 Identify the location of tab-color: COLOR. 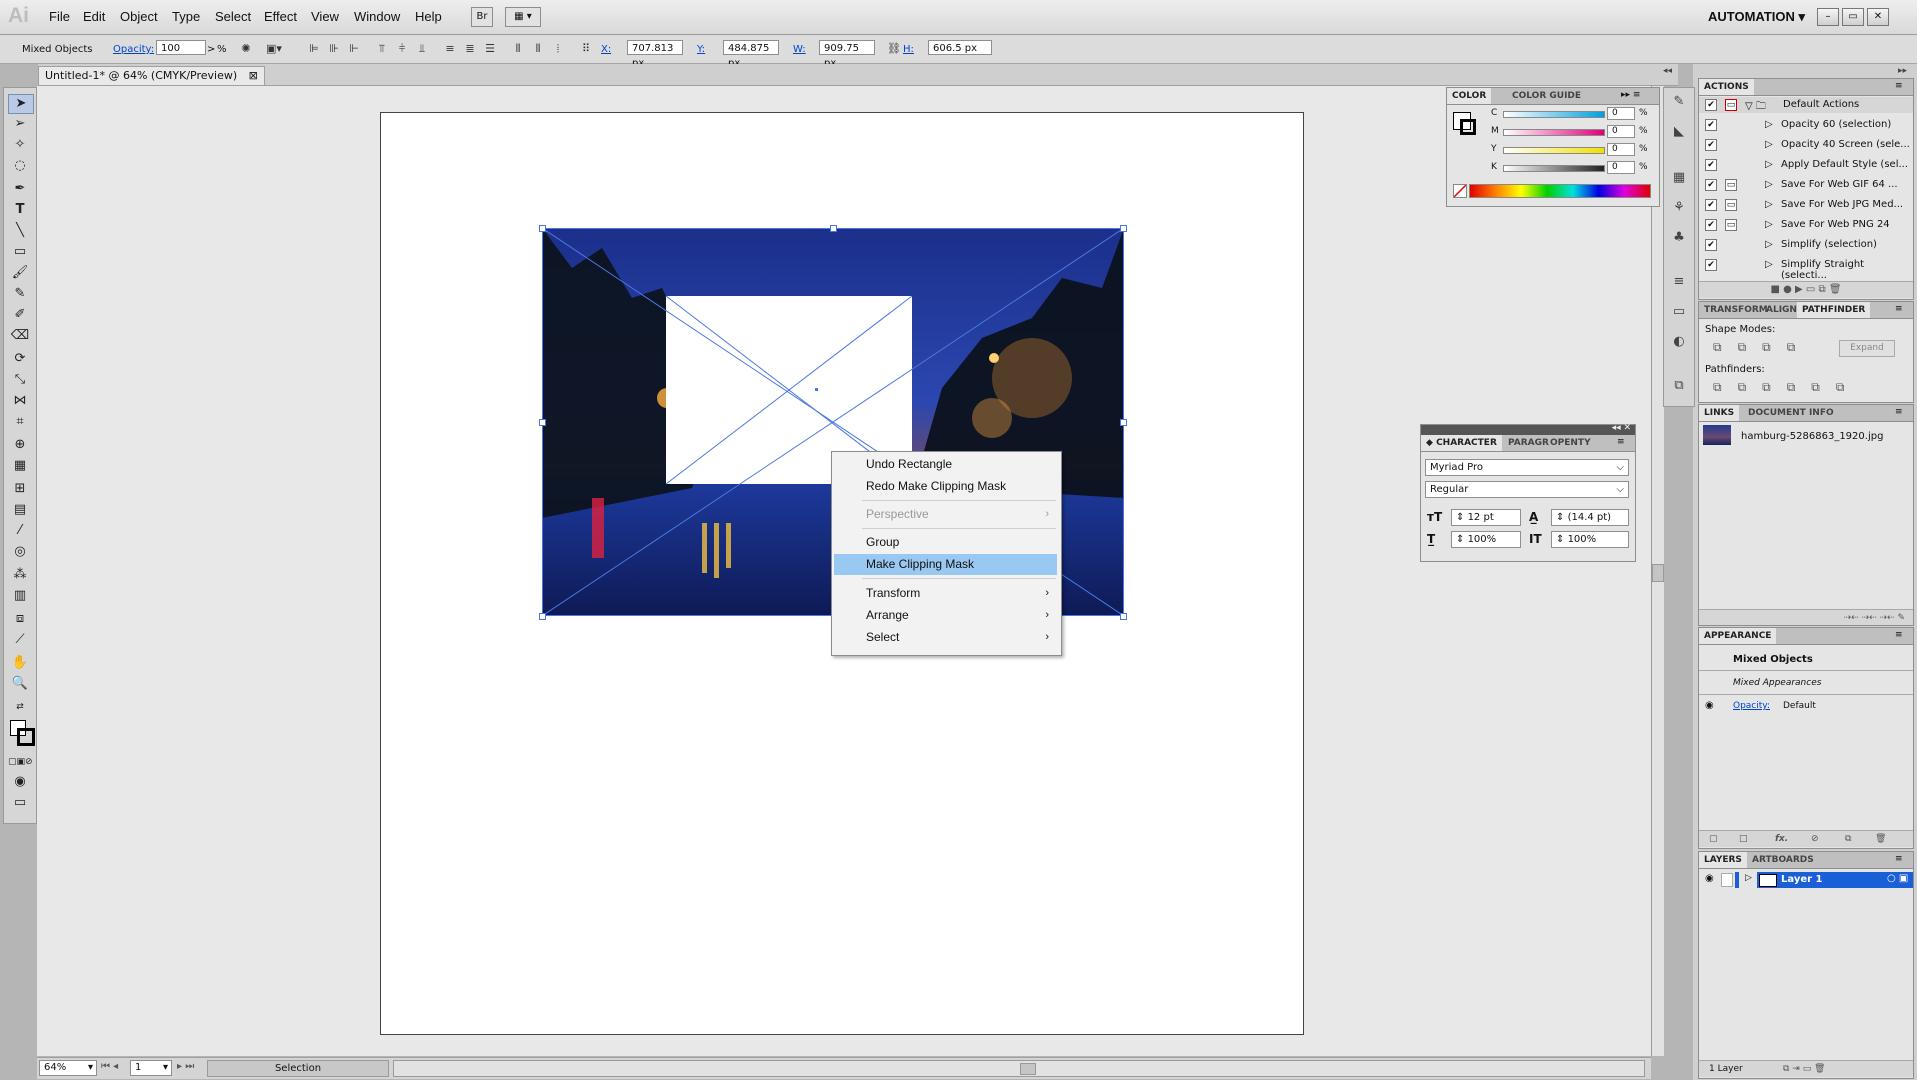
(1469, 96).